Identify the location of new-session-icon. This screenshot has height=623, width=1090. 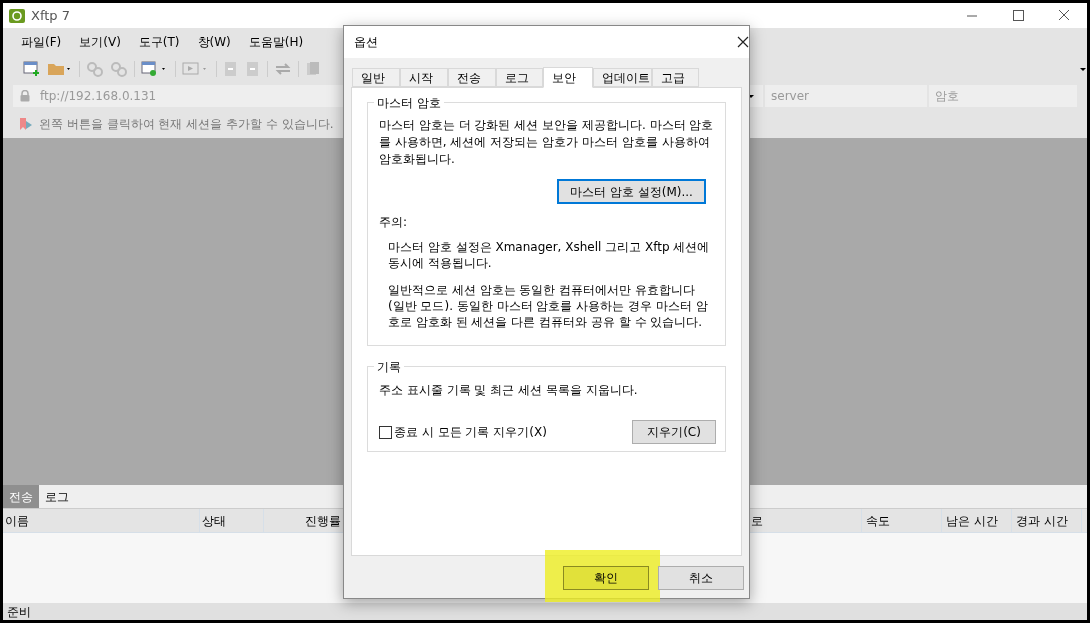
(32, 69).